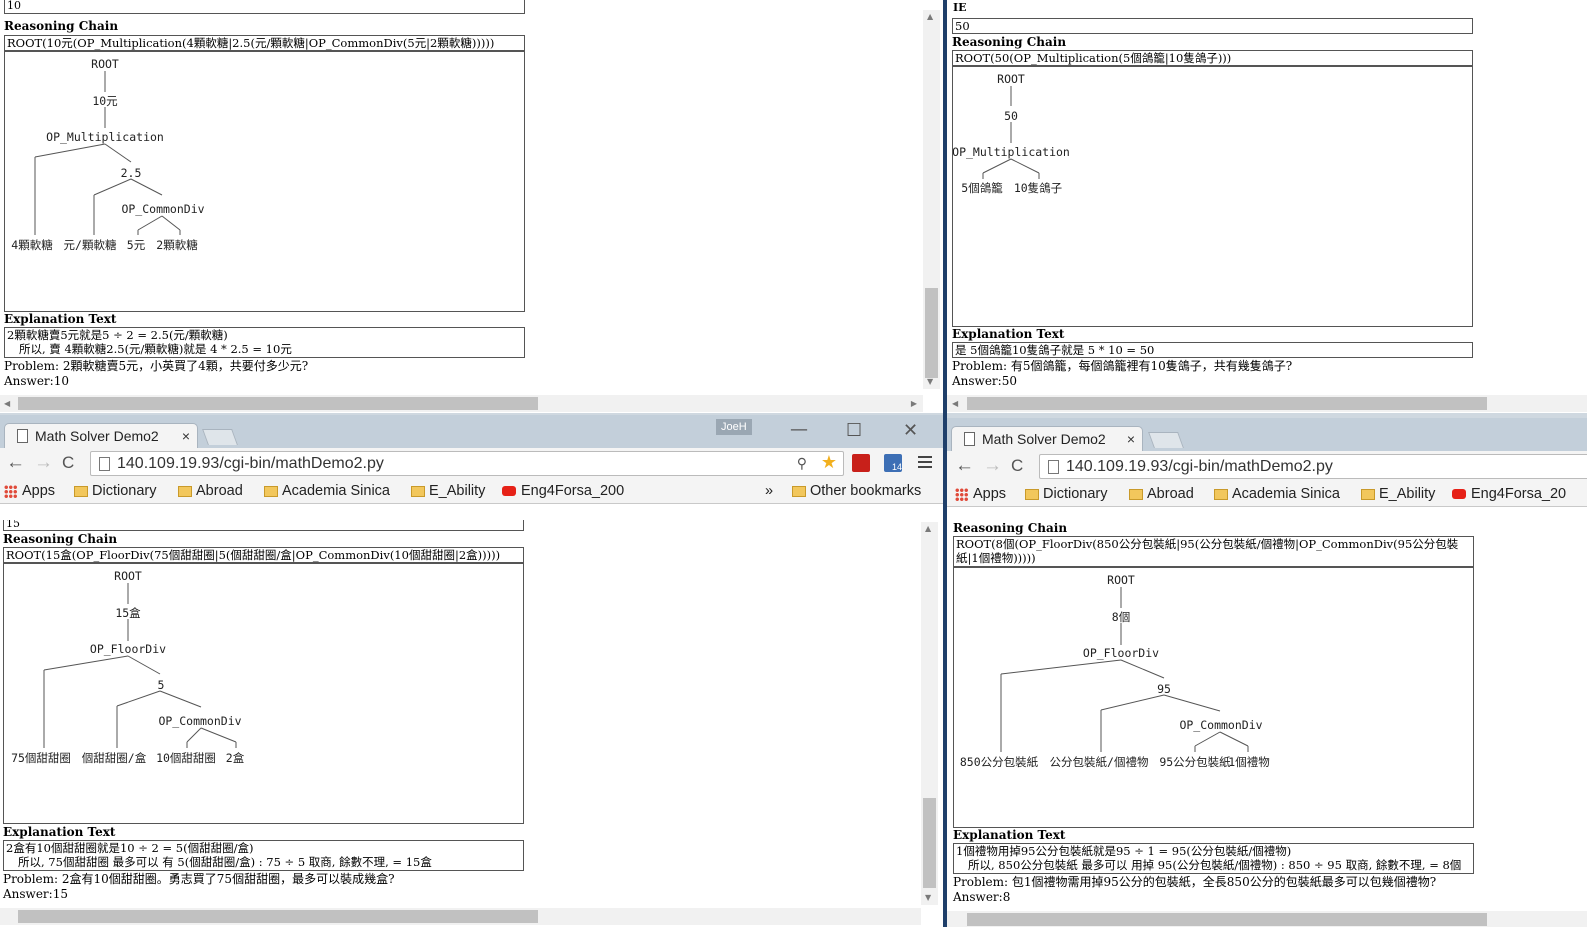 This screenshot has height=927, width=1587. What do you see at coordinates (250, 463) in the screenshot?
I see `url-text: 140.109.19.93/cgi-bin/mathDemo2.py` at bounding box center [250, 463].